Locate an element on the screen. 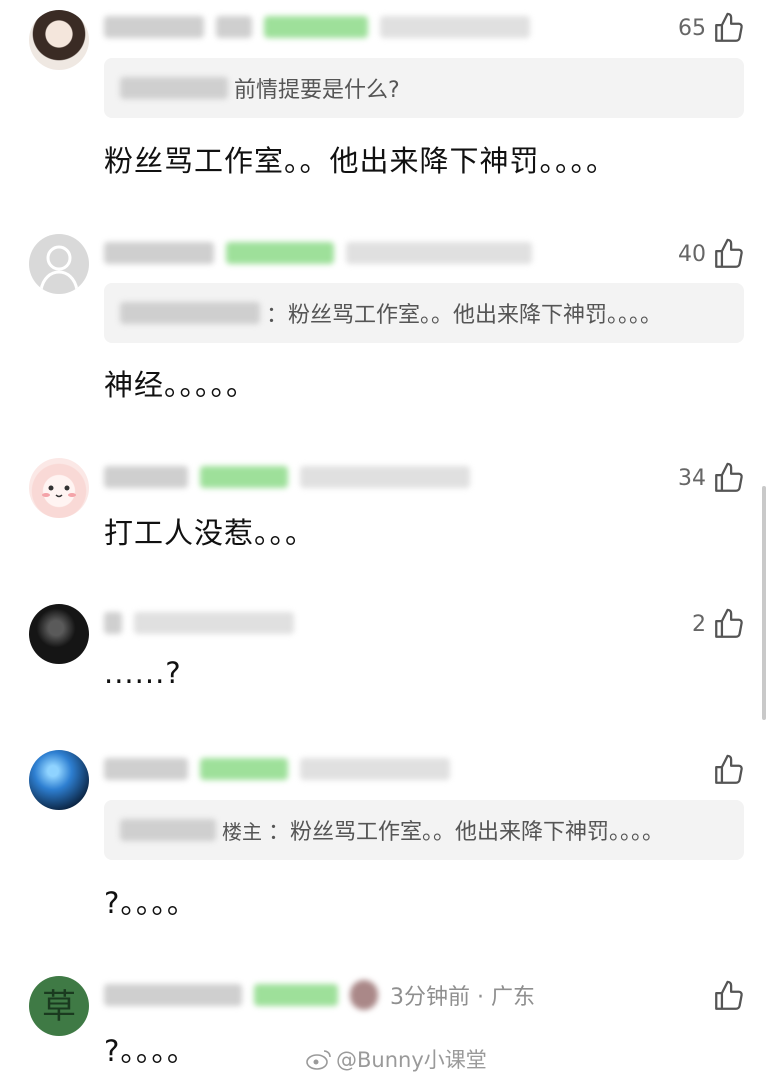  grass-avatar-icon: 草 is located at coordinates (59, 1007).